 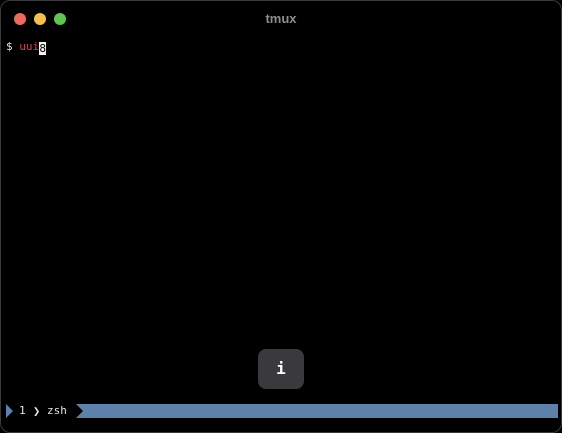 I want to click on chevron-right-icon: ❯, so click(x=37, y=411).